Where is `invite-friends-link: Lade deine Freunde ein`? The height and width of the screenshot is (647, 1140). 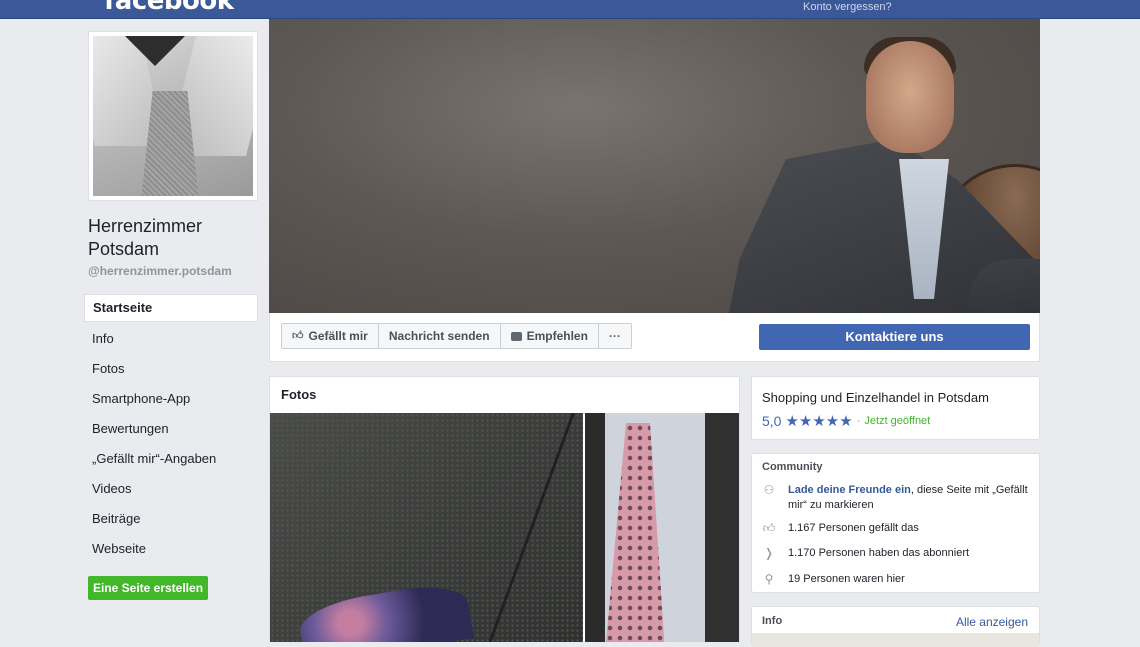
invite-friends-link: Lade deine Freunde ein is located at coordinates (849, 490).